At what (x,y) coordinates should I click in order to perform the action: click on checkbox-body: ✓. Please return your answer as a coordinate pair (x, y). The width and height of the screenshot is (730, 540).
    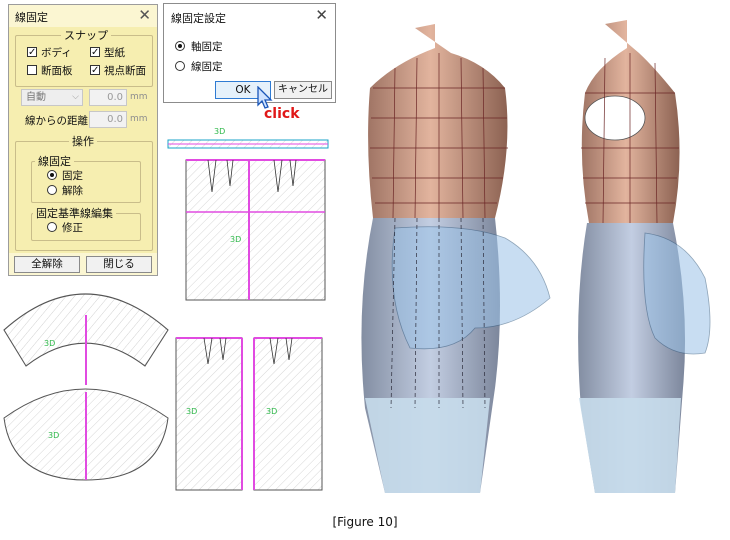
    Looking at the image, I should click on (32, 52).